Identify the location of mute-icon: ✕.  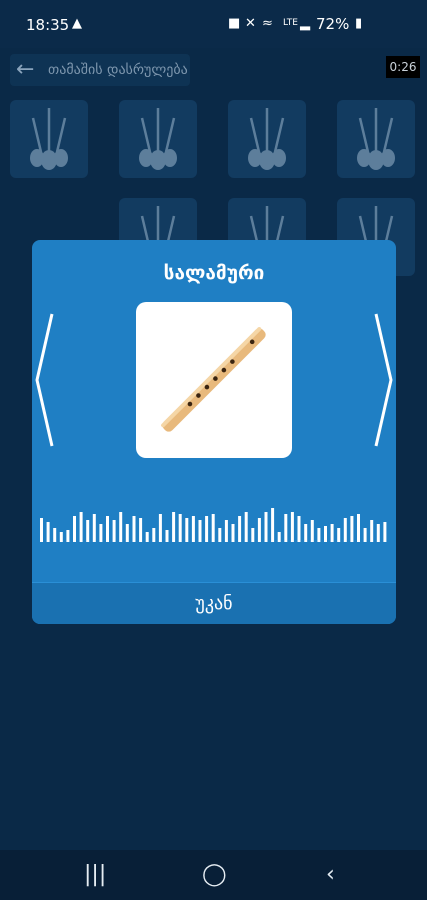
(250, 23).